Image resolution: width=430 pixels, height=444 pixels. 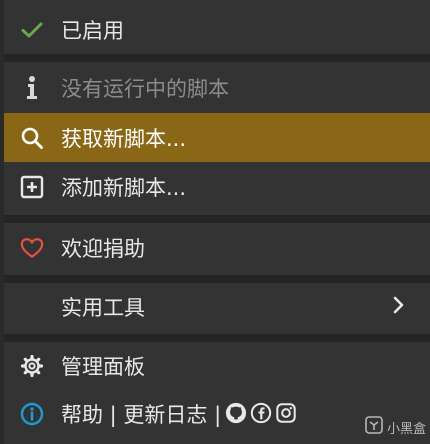 What do you see at coordinates (374, 427) in the screenshot?
I see `heybox-logo-icon` at bounding box center [374, 427].